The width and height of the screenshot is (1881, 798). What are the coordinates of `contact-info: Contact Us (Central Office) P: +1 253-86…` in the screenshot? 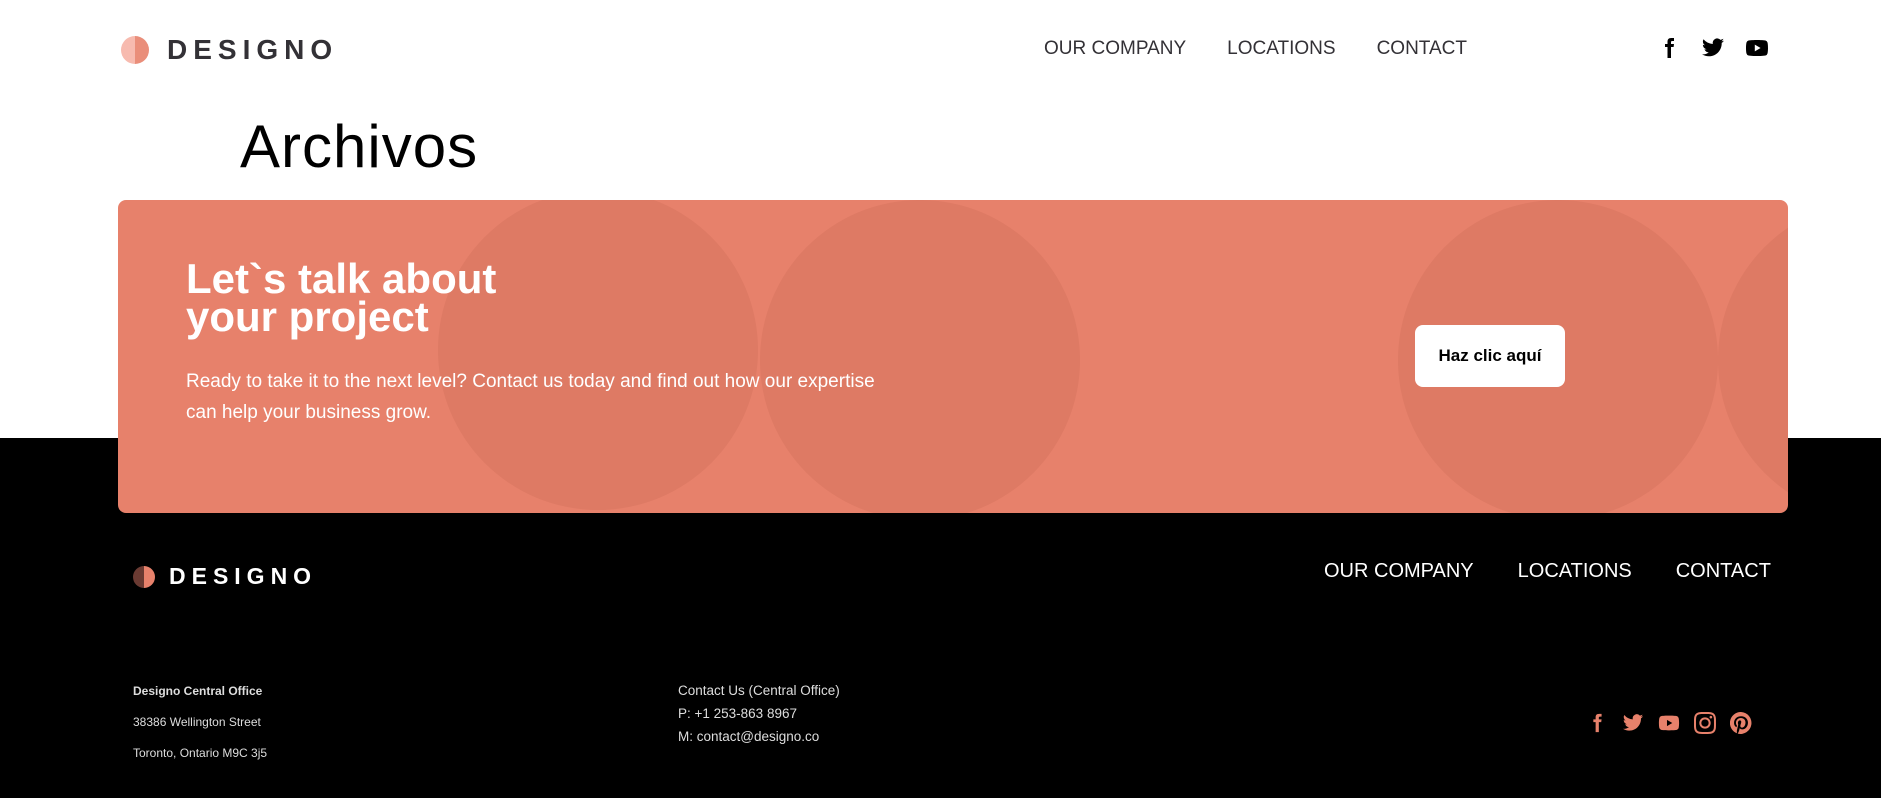 It's located at (759, 717).